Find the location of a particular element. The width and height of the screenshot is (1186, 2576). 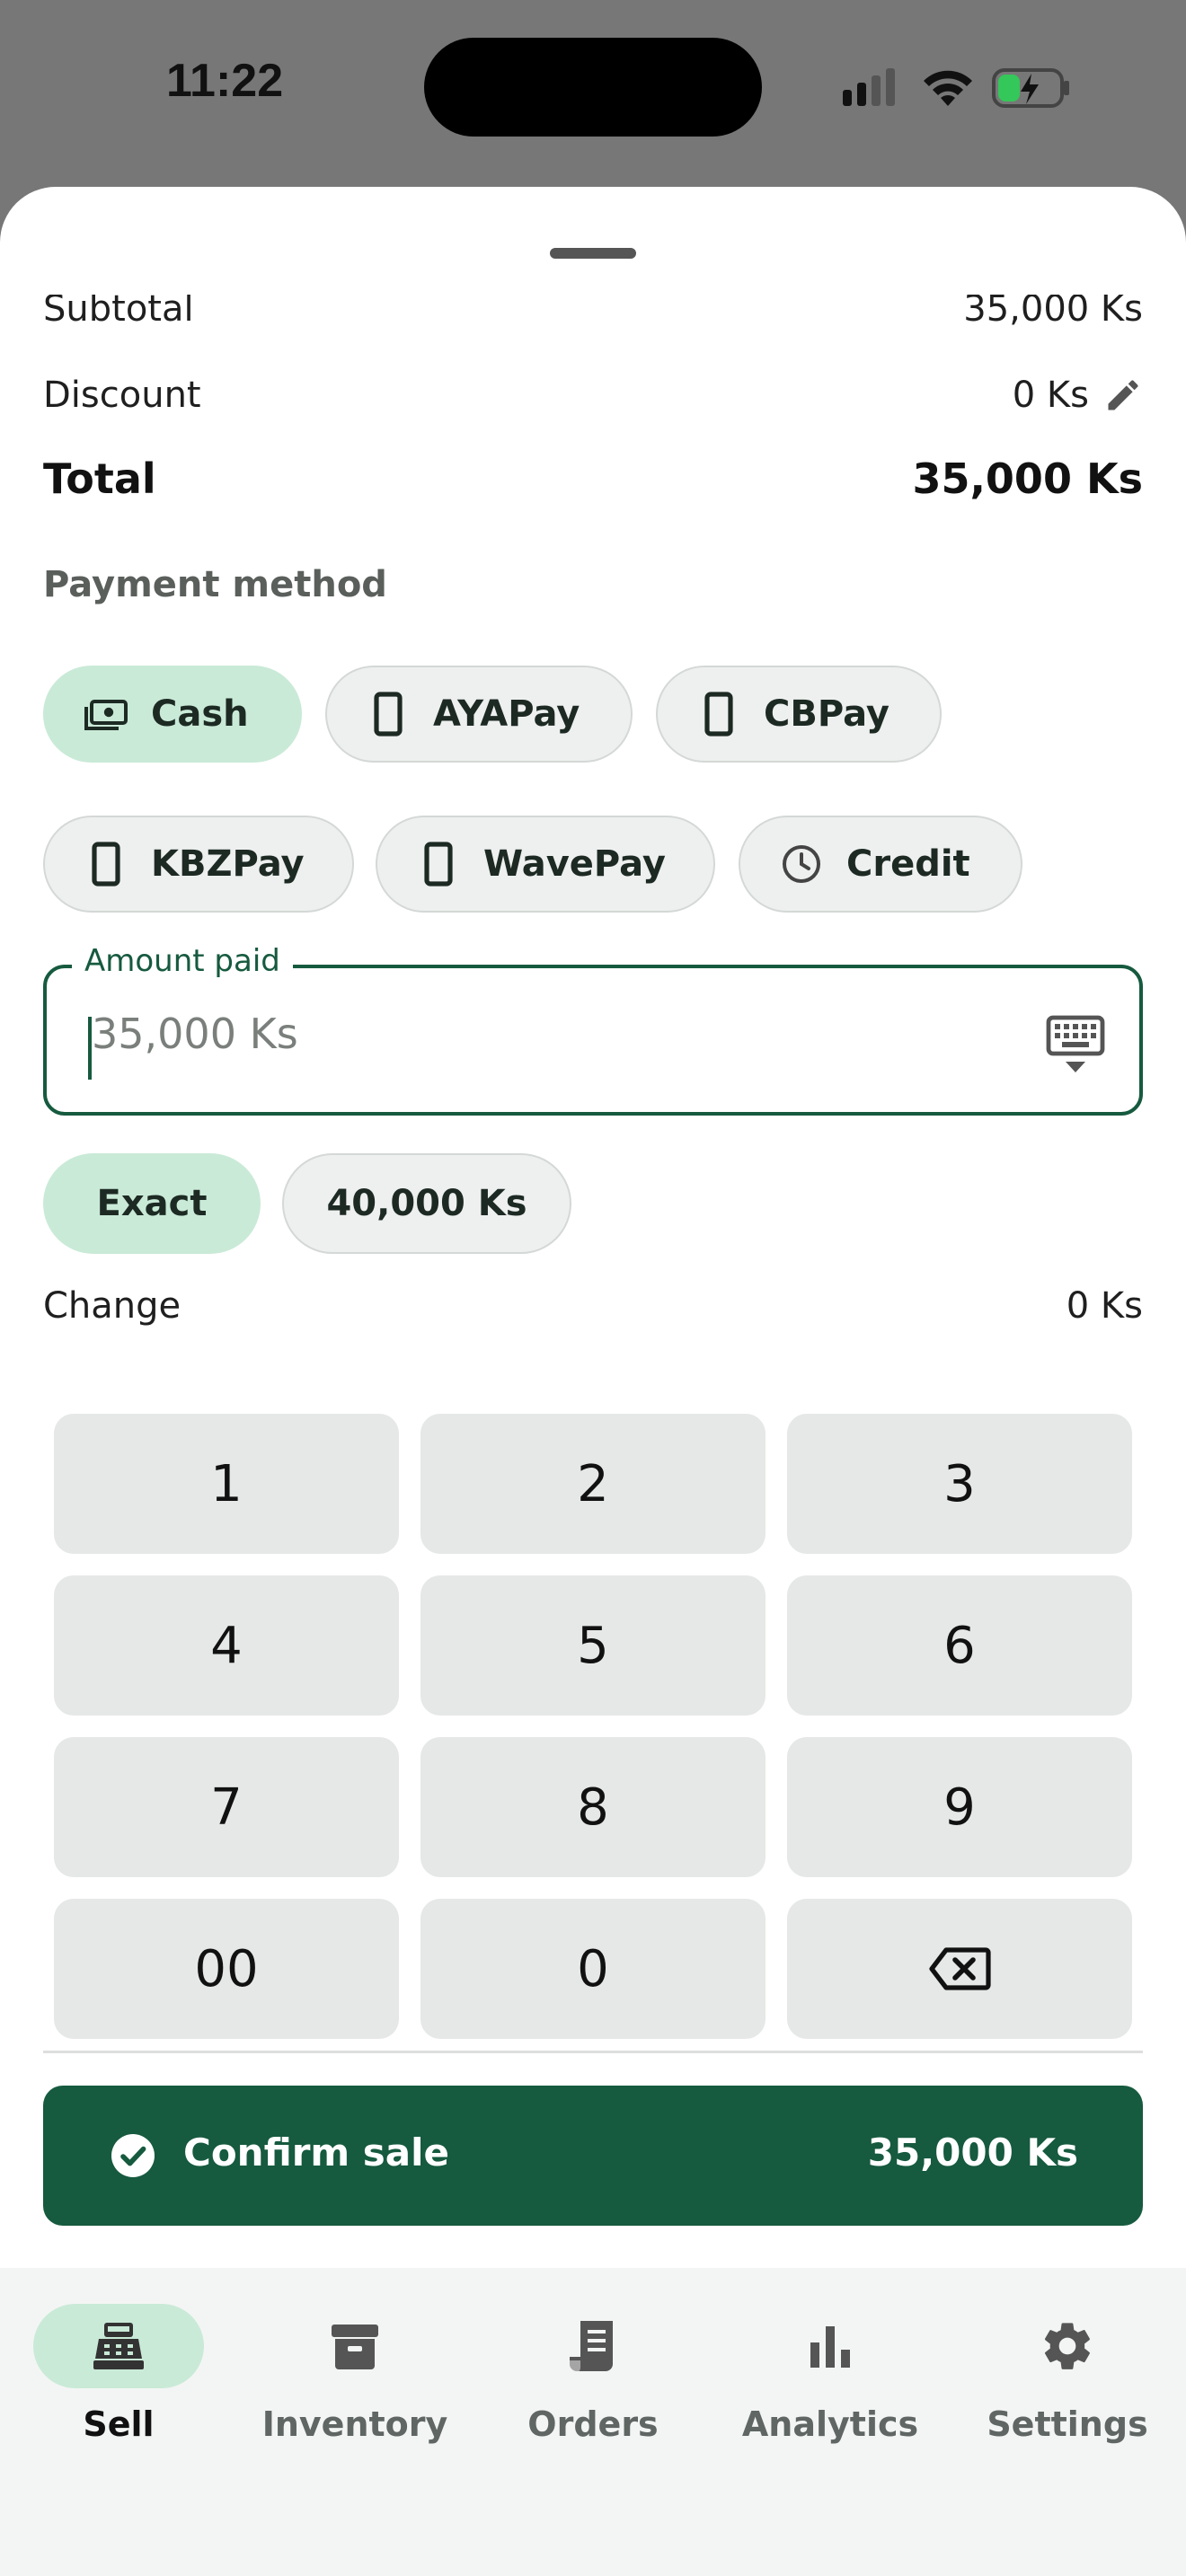

confirm-sale-button: Confirm sale 35,000 Ks is located at coordinates (593, 2156).